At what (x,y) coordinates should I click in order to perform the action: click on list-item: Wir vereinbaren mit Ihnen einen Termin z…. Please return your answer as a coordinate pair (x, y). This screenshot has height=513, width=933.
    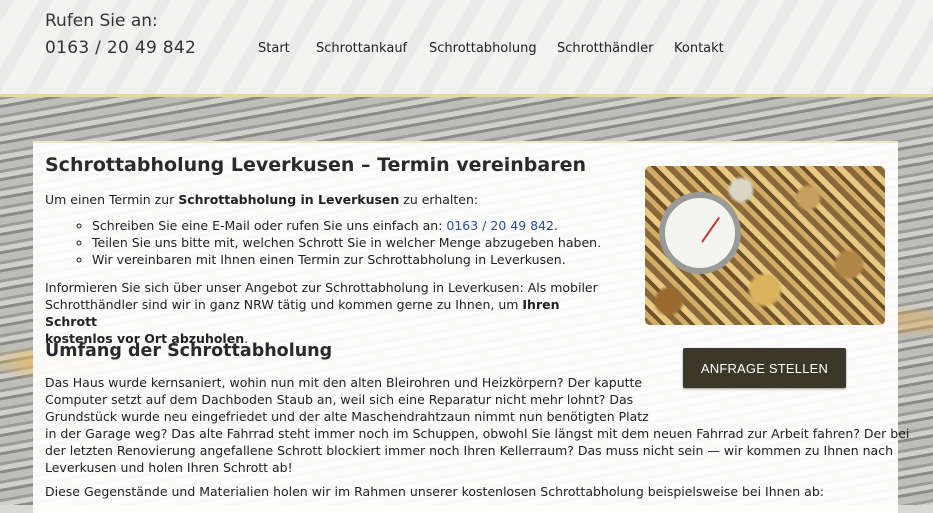
    Looking at the image, I should click on (346, 259).